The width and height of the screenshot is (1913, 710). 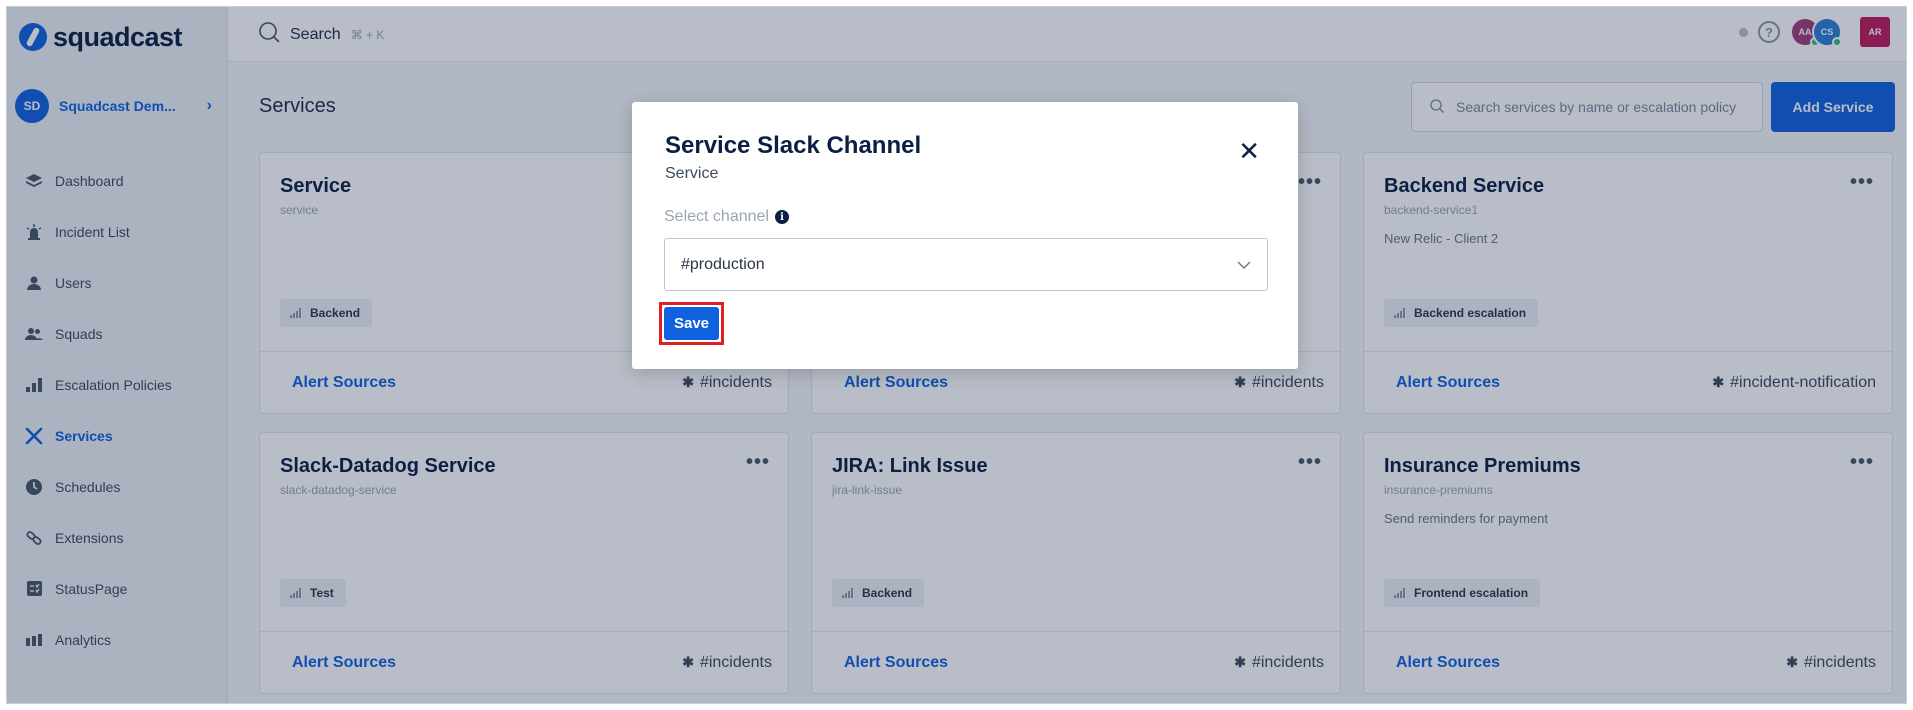 I want to click on modal-subtitle: Service, so click(x=692, y=173).